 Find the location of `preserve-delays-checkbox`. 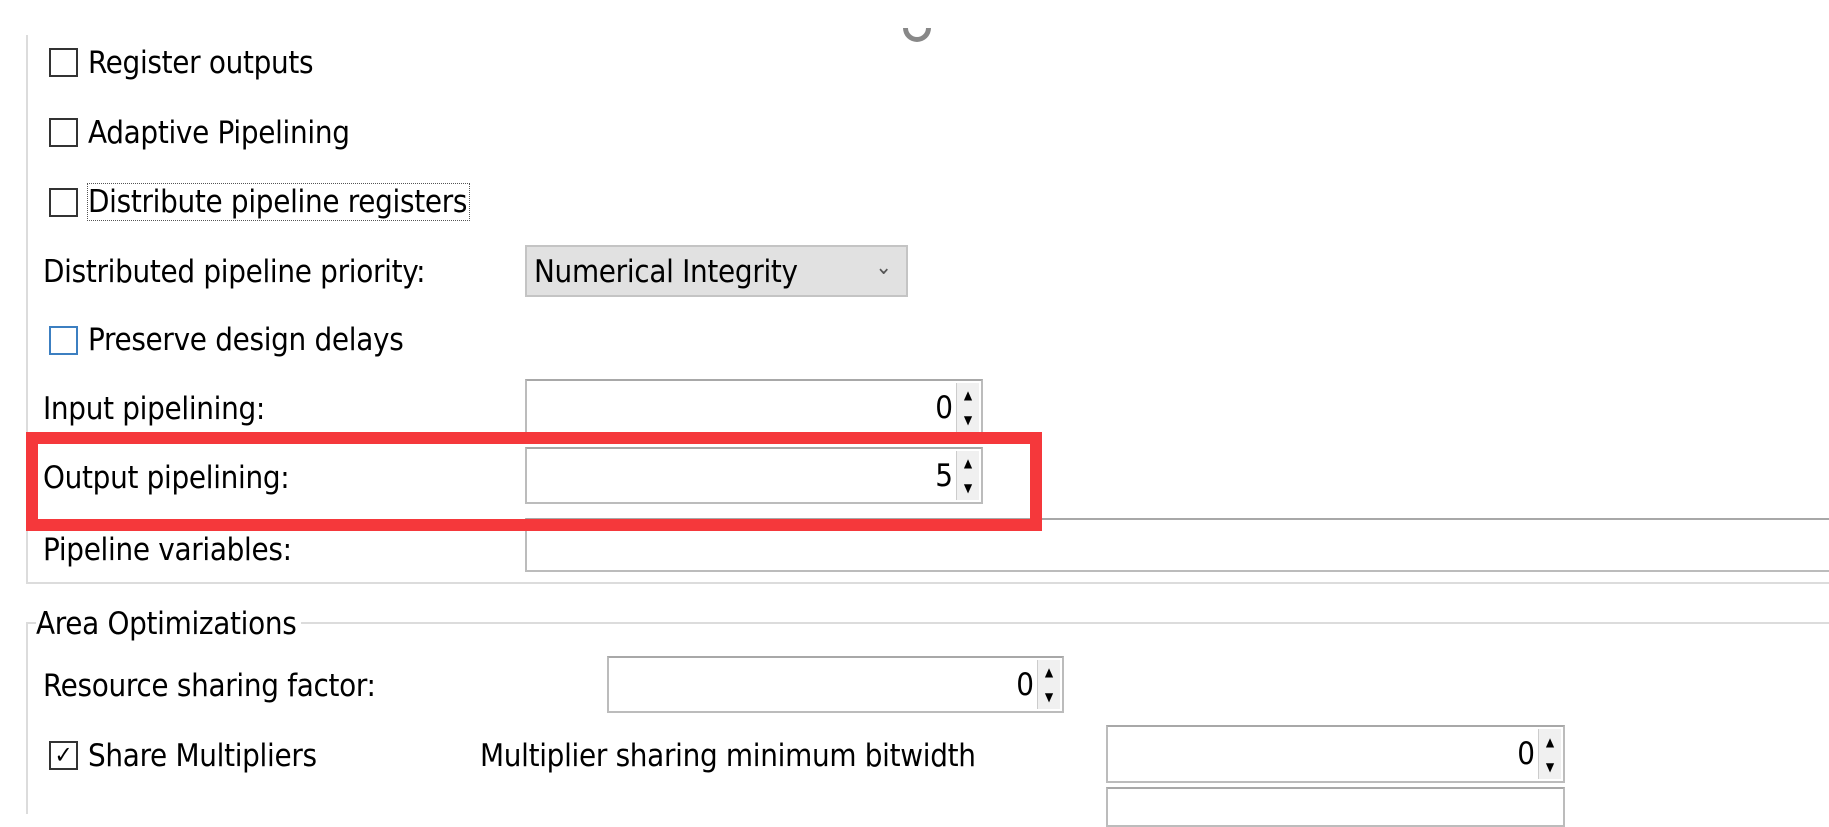

preserve-delays-checkbox is located at coordinates (63, 340).